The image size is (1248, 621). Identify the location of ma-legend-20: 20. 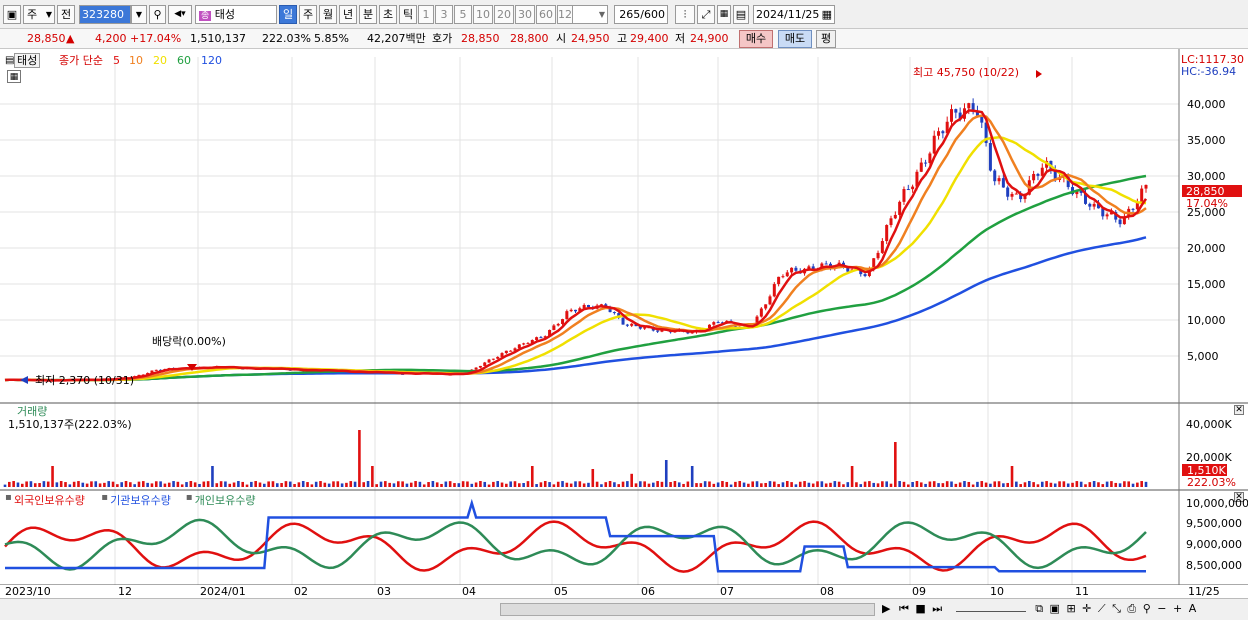
(160, 60).